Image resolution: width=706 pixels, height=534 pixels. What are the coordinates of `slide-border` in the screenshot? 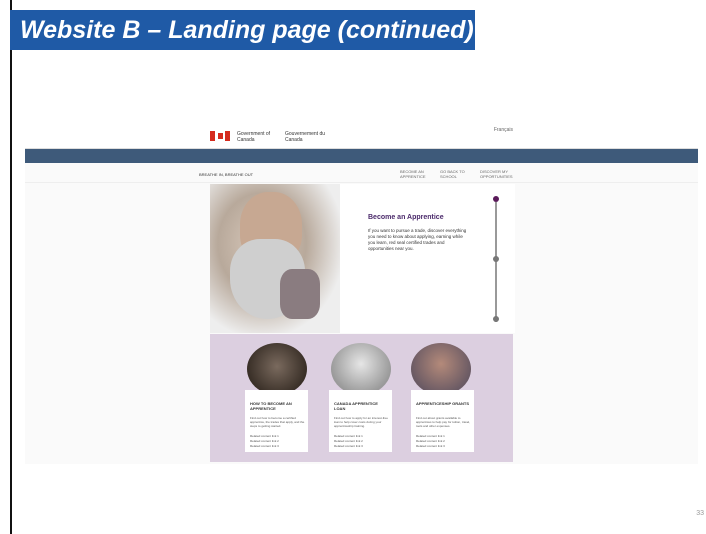 It's located at (11, 267).